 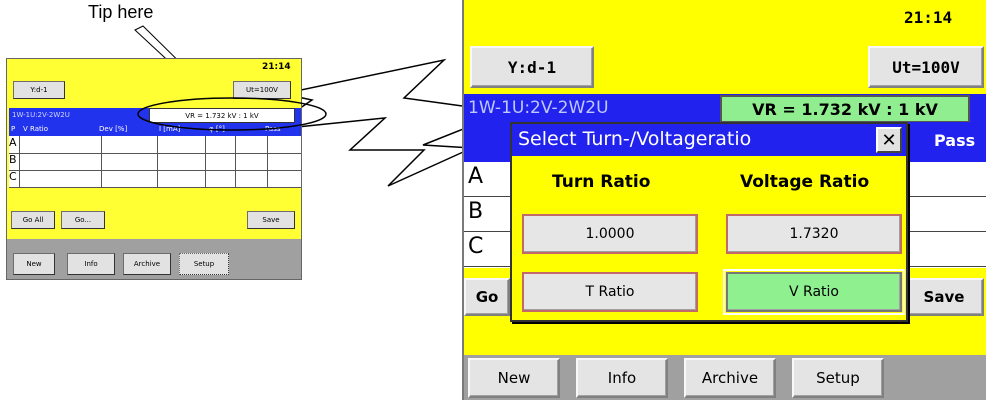 What do you see at coordinates (610, 234) in the screenshot?
I see `turn-ratio-value: 1.0000` at bounding box center [610, 234].